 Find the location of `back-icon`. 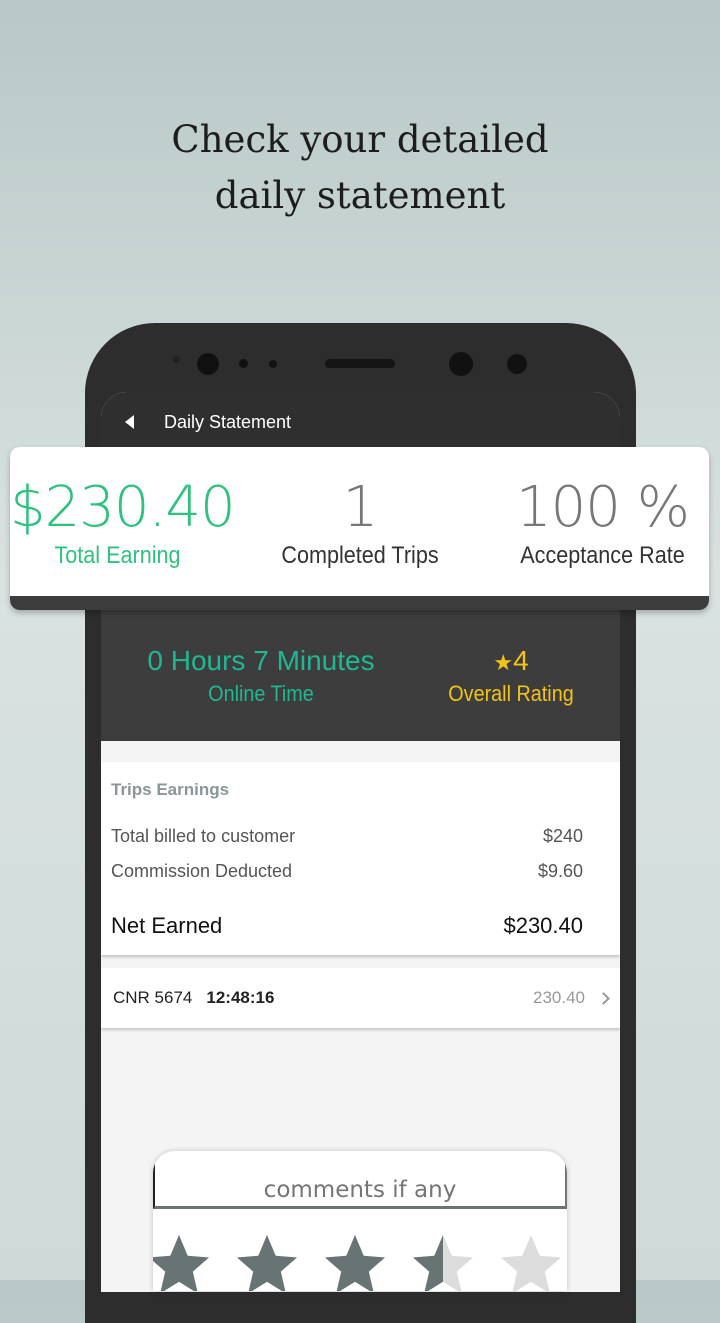

back-icon is located at coordinates (129, 422).